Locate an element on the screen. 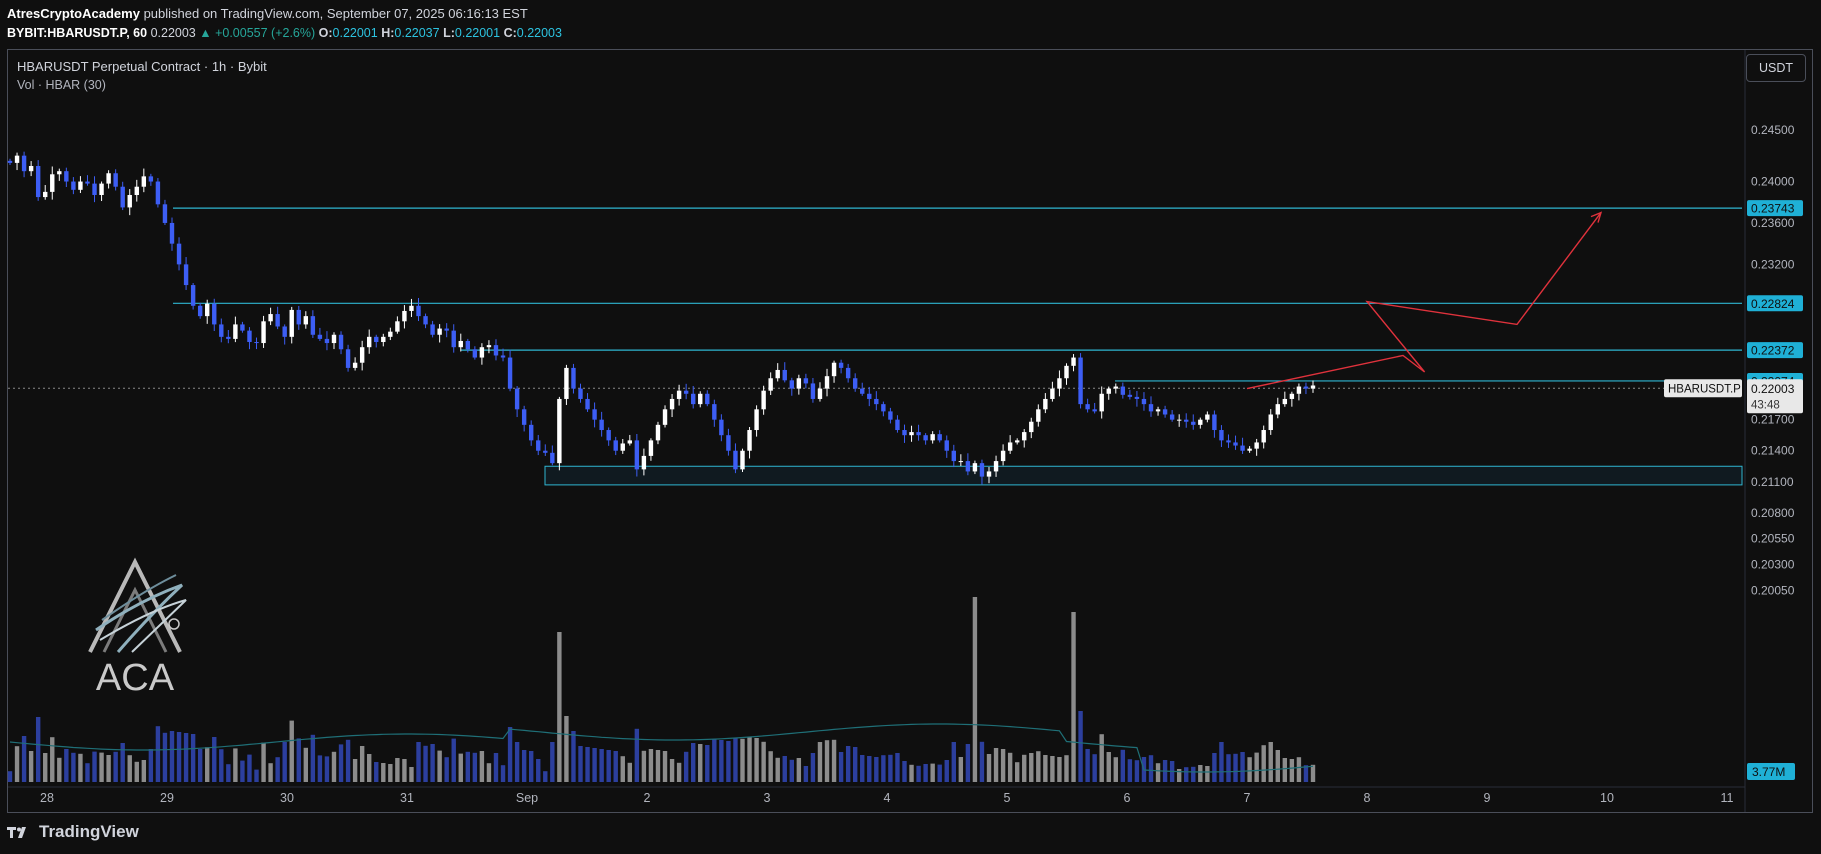  y-tick-label: 0.23200 is located at coordinates (1773, 264).